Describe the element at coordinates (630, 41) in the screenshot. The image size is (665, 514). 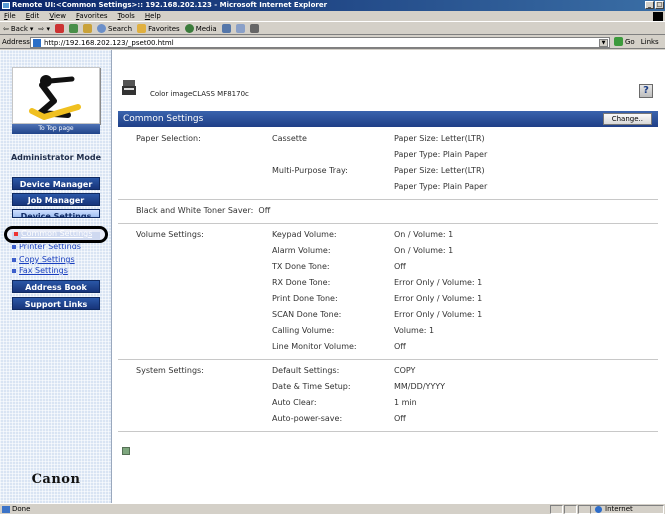
I see `go-label: Go` at that location.